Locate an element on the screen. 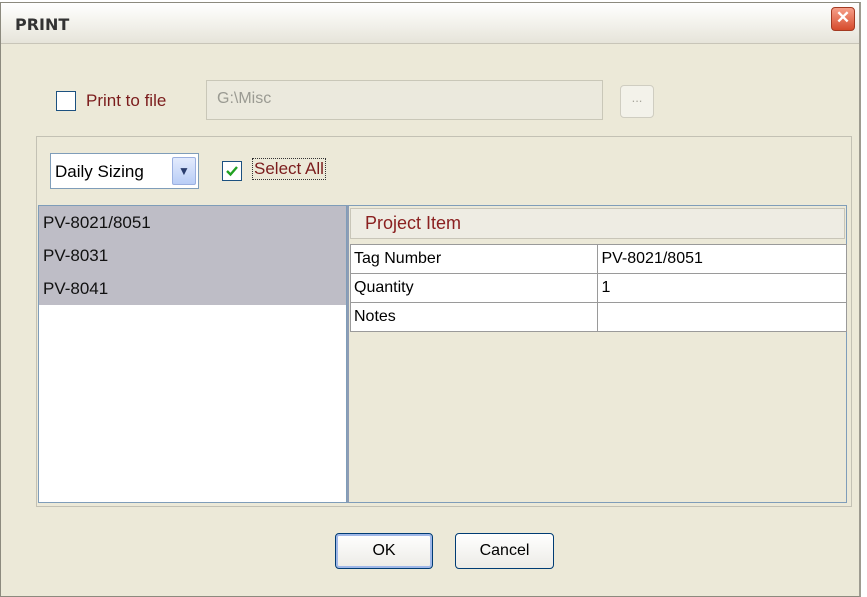  print-to-file-checkbox is located at coordinates (66, 101).